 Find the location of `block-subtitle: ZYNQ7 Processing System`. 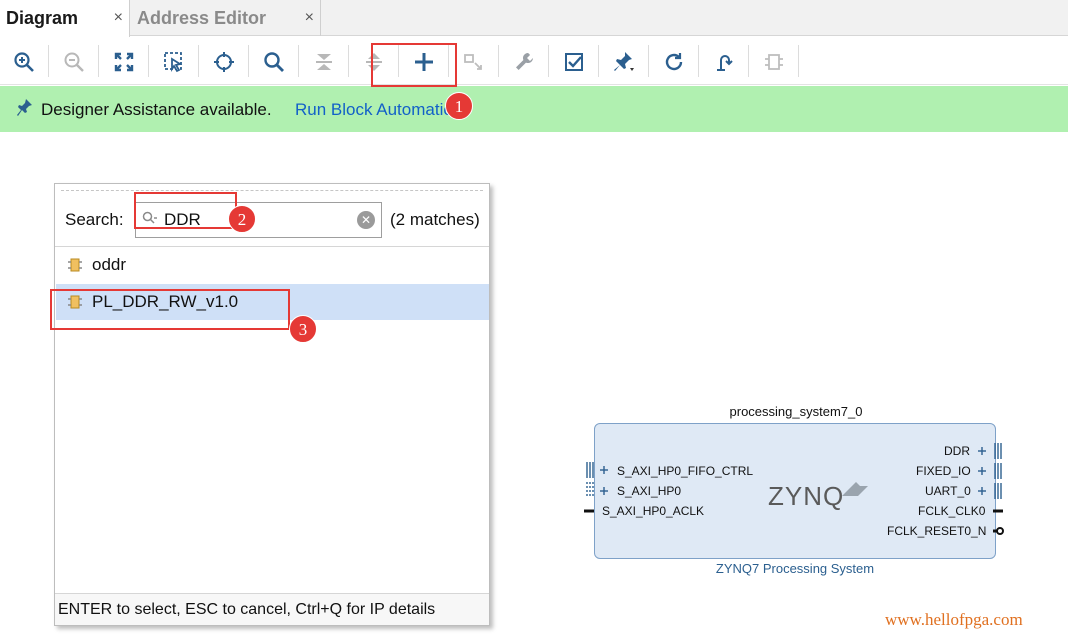

block-subtitle: ZYNQ7 Processing System is located at coordinates (795, 568).